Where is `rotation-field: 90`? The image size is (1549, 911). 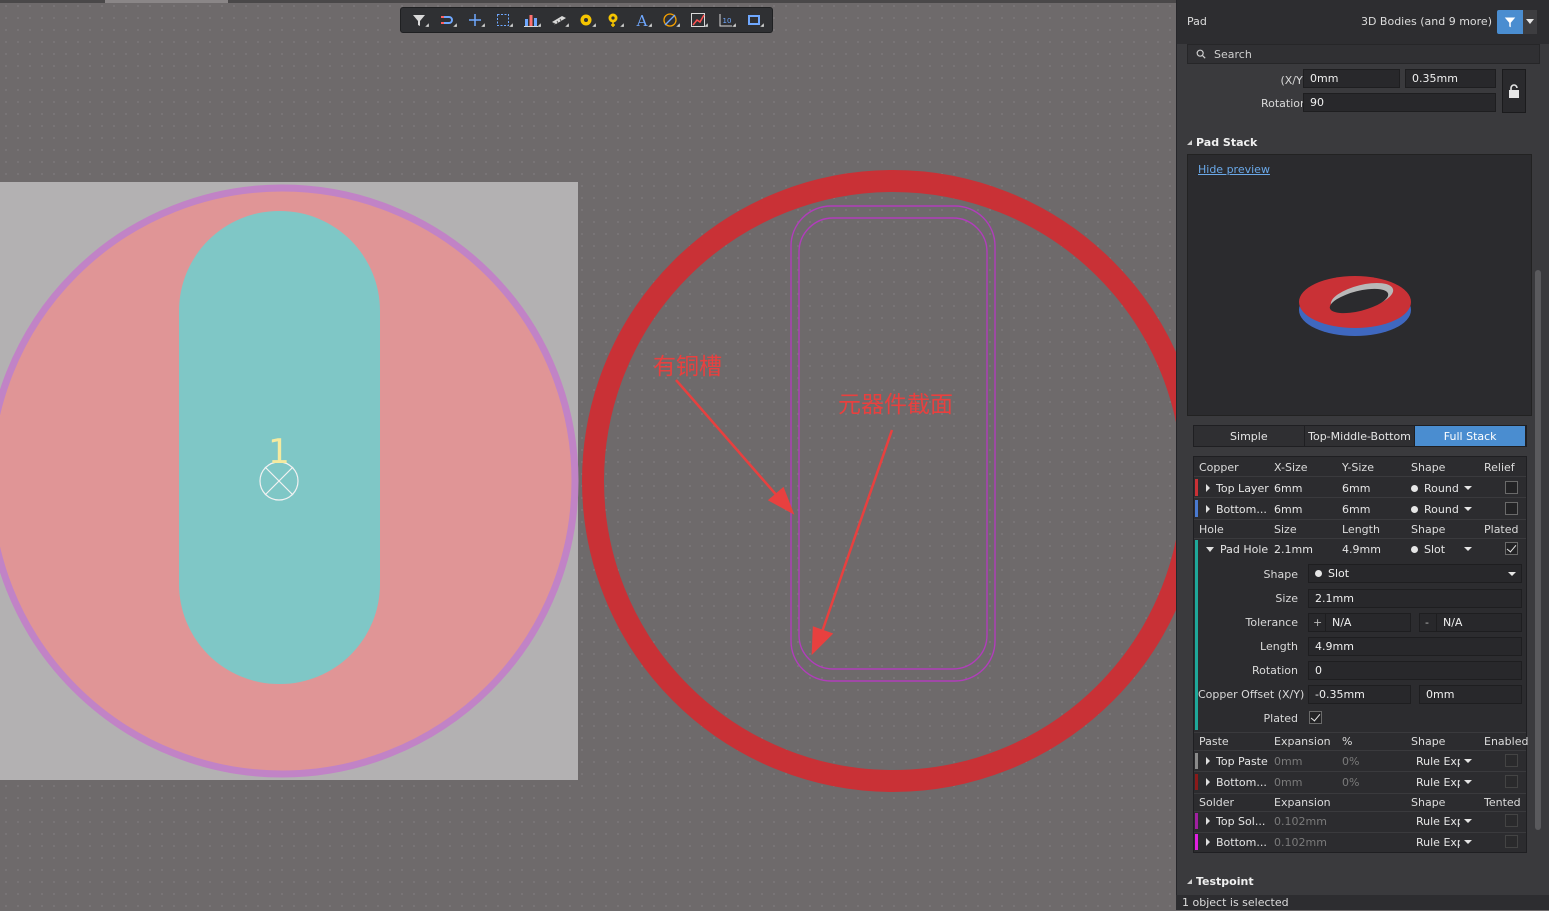 rotation-field: 90 is located at coordinates (1399, 102).